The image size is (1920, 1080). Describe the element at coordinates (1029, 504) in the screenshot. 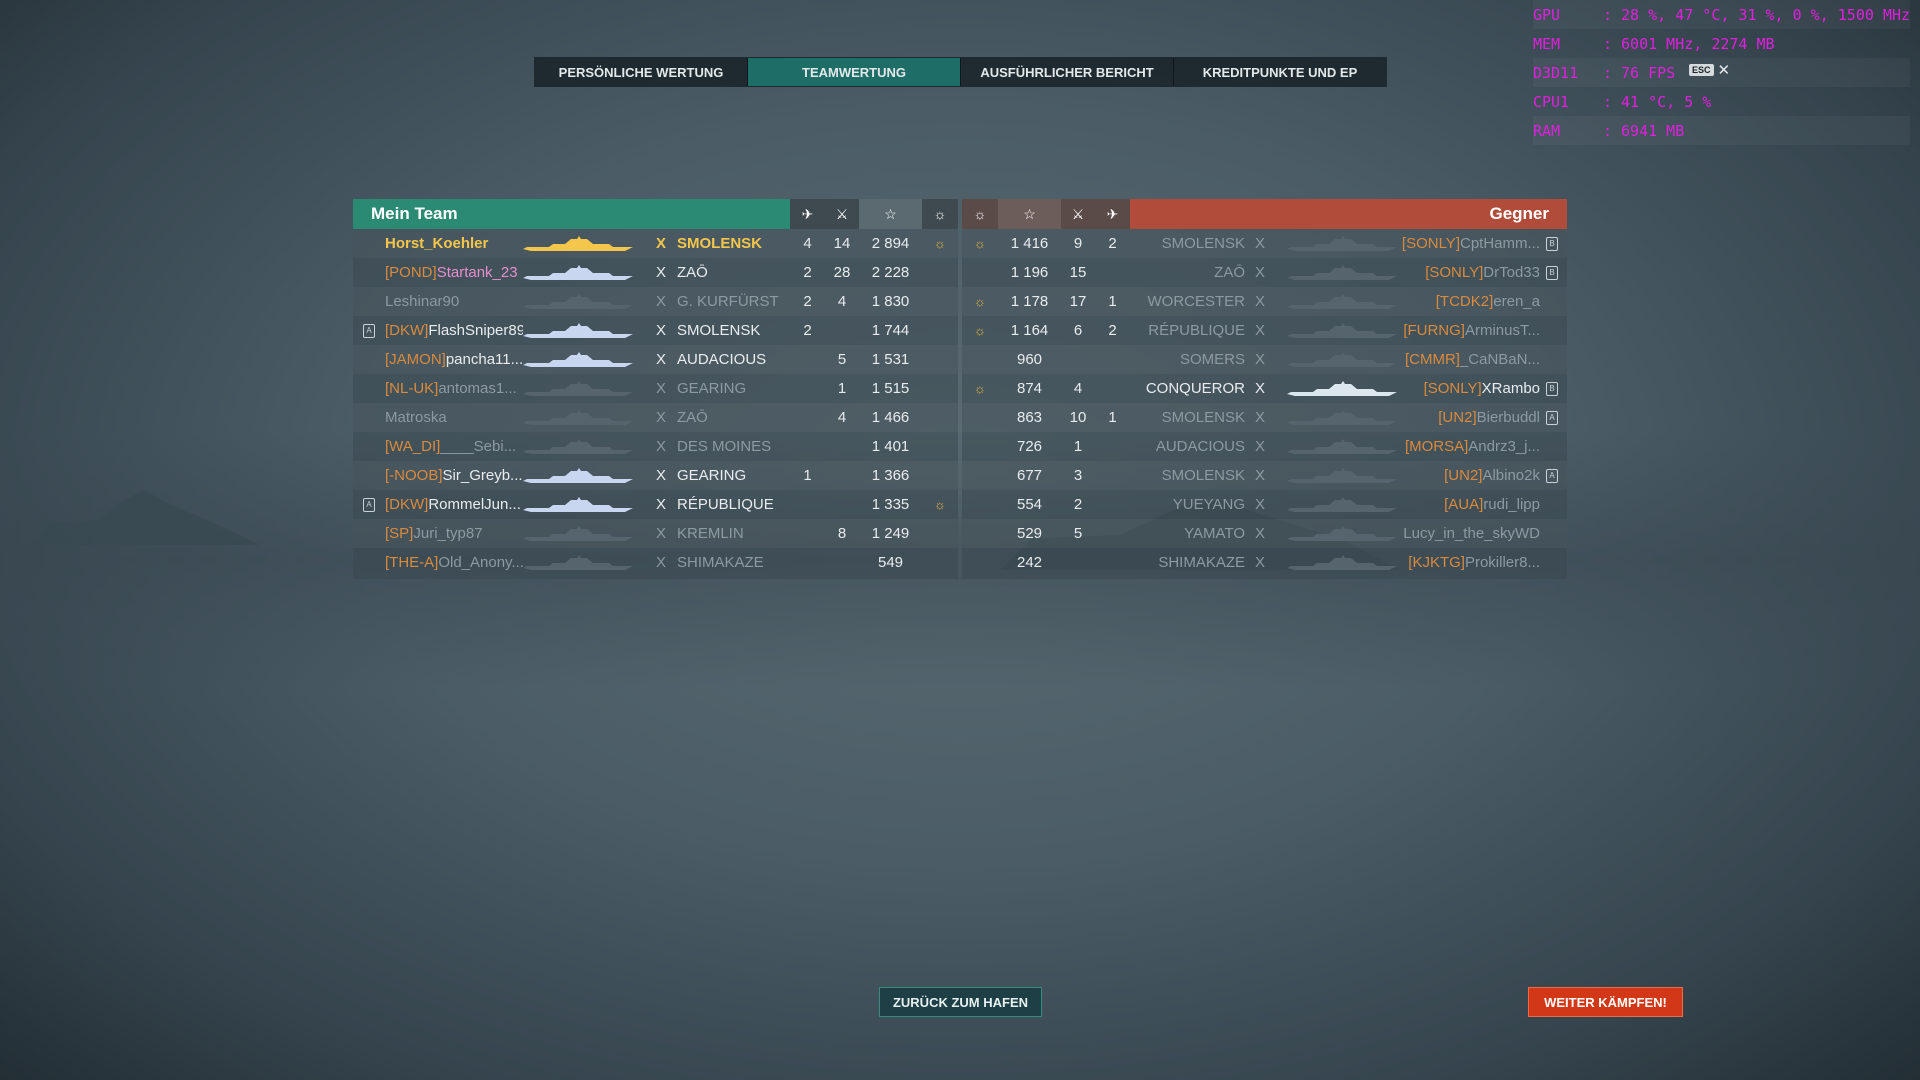

I see `exp-value: 554` at that location.